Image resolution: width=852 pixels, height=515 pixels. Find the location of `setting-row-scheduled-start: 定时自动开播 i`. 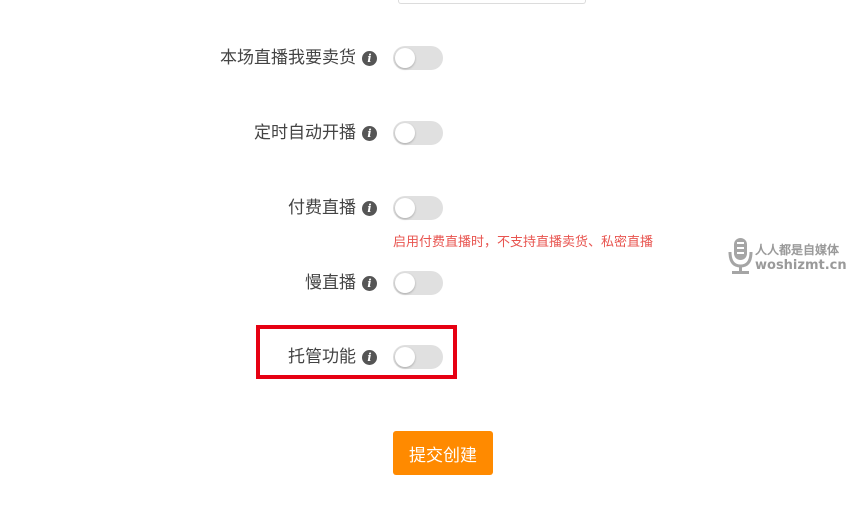

setting-row-scheduled-start: 定时自动开播 i is located at coordinates (426, 133).